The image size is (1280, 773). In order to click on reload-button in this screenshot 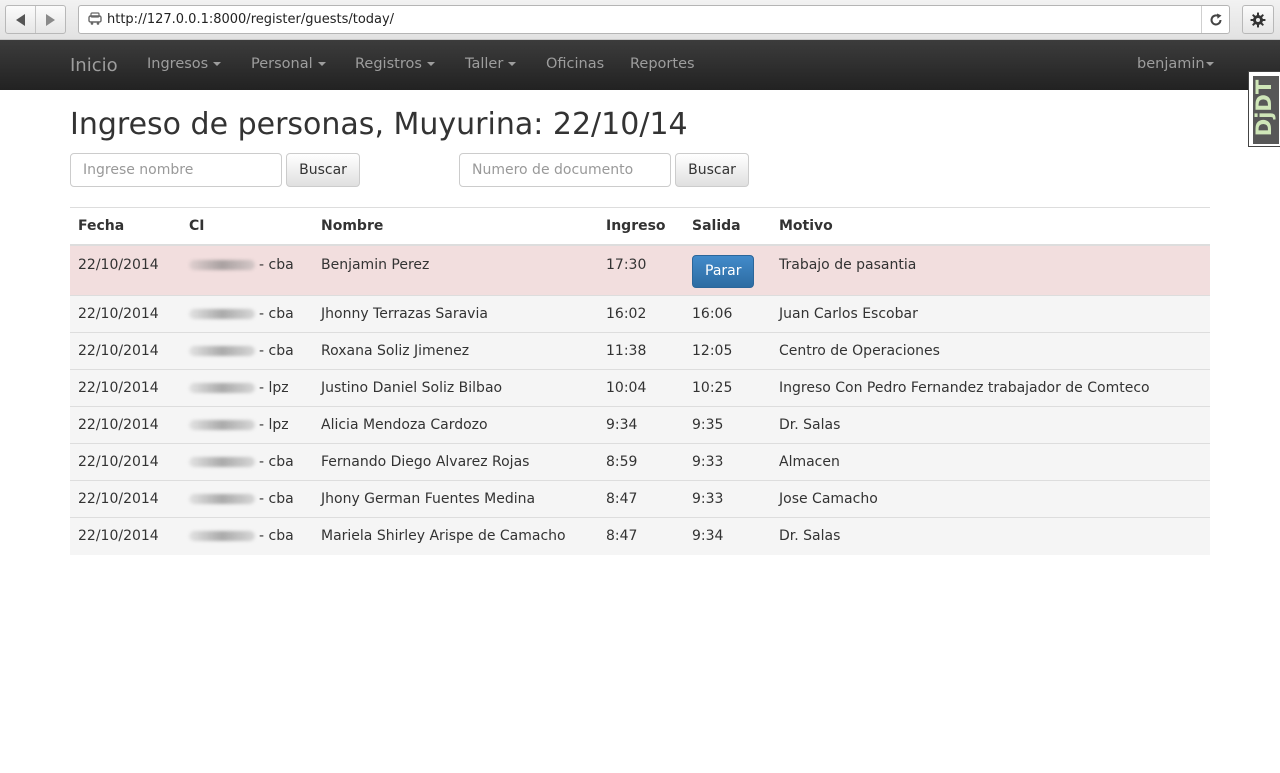, I will do `click(1215, 19)`.